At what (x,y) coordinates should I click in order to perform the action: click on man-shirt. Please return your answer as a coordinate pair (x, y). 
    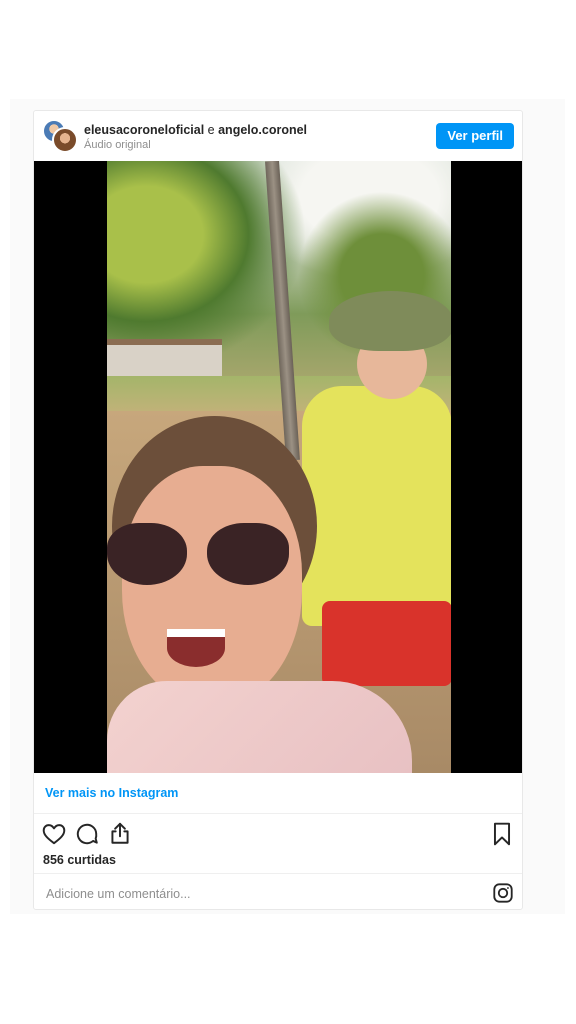
    Looking at the image, I should click on (376, 506).